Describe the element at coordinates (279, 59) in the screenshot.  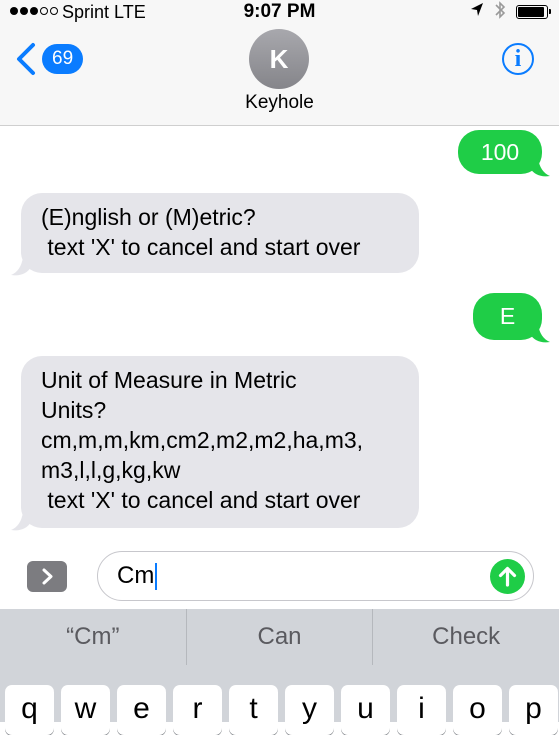
I see `avatar: K` at that location.